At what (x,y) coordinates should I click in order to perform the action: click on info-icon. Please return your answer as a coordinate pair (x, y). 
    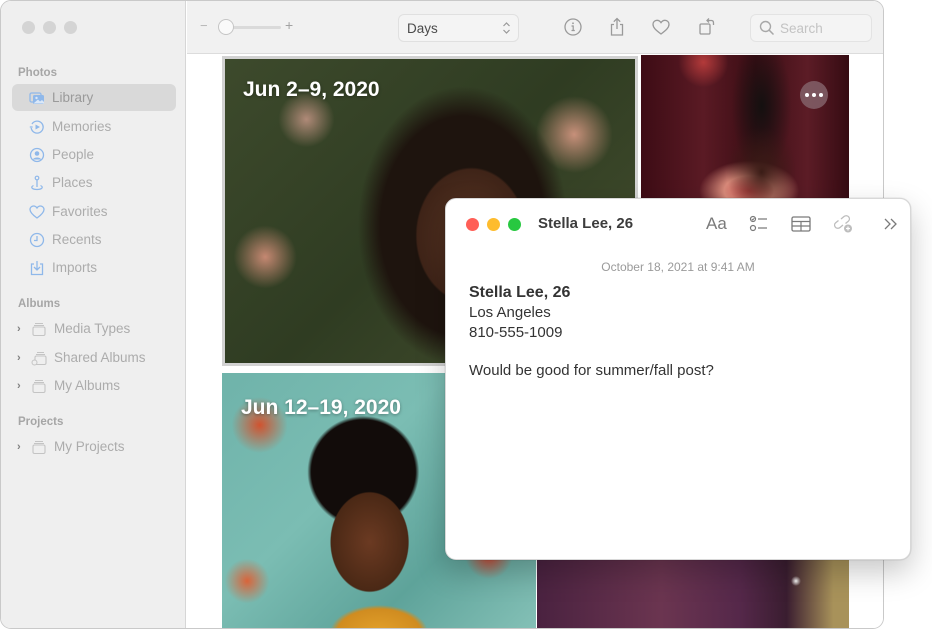
    Looking at the image, I should click on (573, 27).